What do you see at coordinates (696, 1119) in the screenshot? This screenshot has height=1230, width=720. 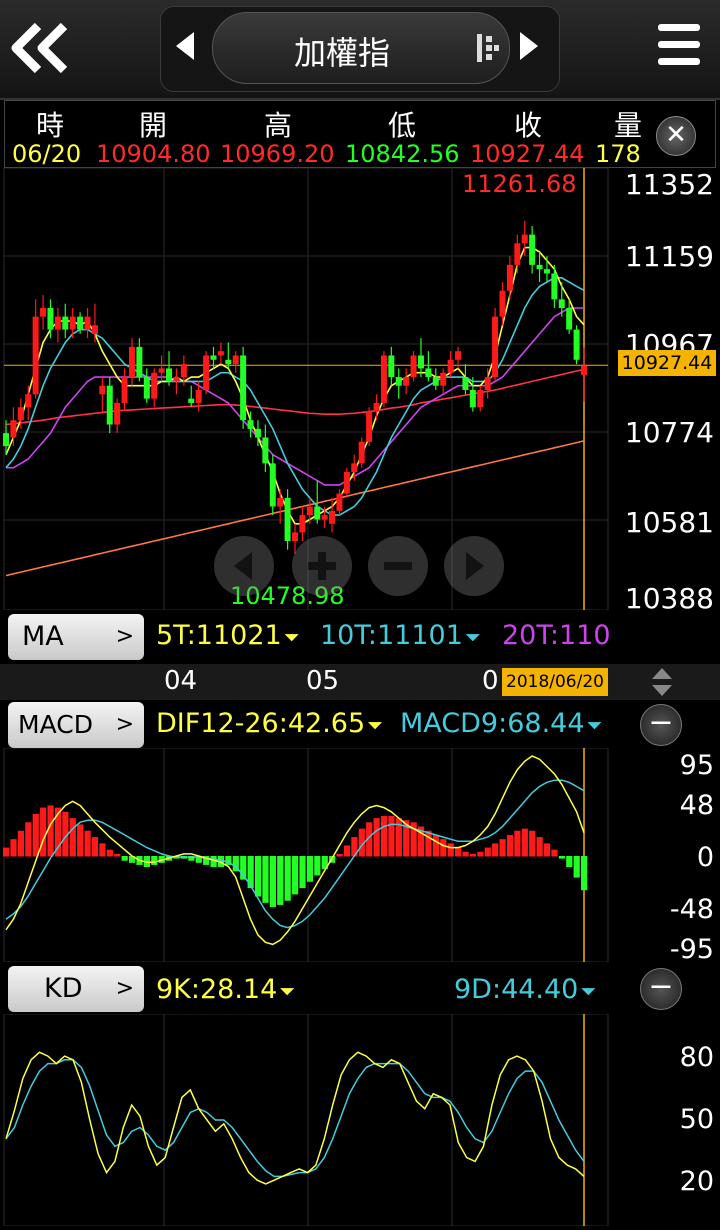 I see `kd-axis-label: 50` at bounding box center [696, 1119].